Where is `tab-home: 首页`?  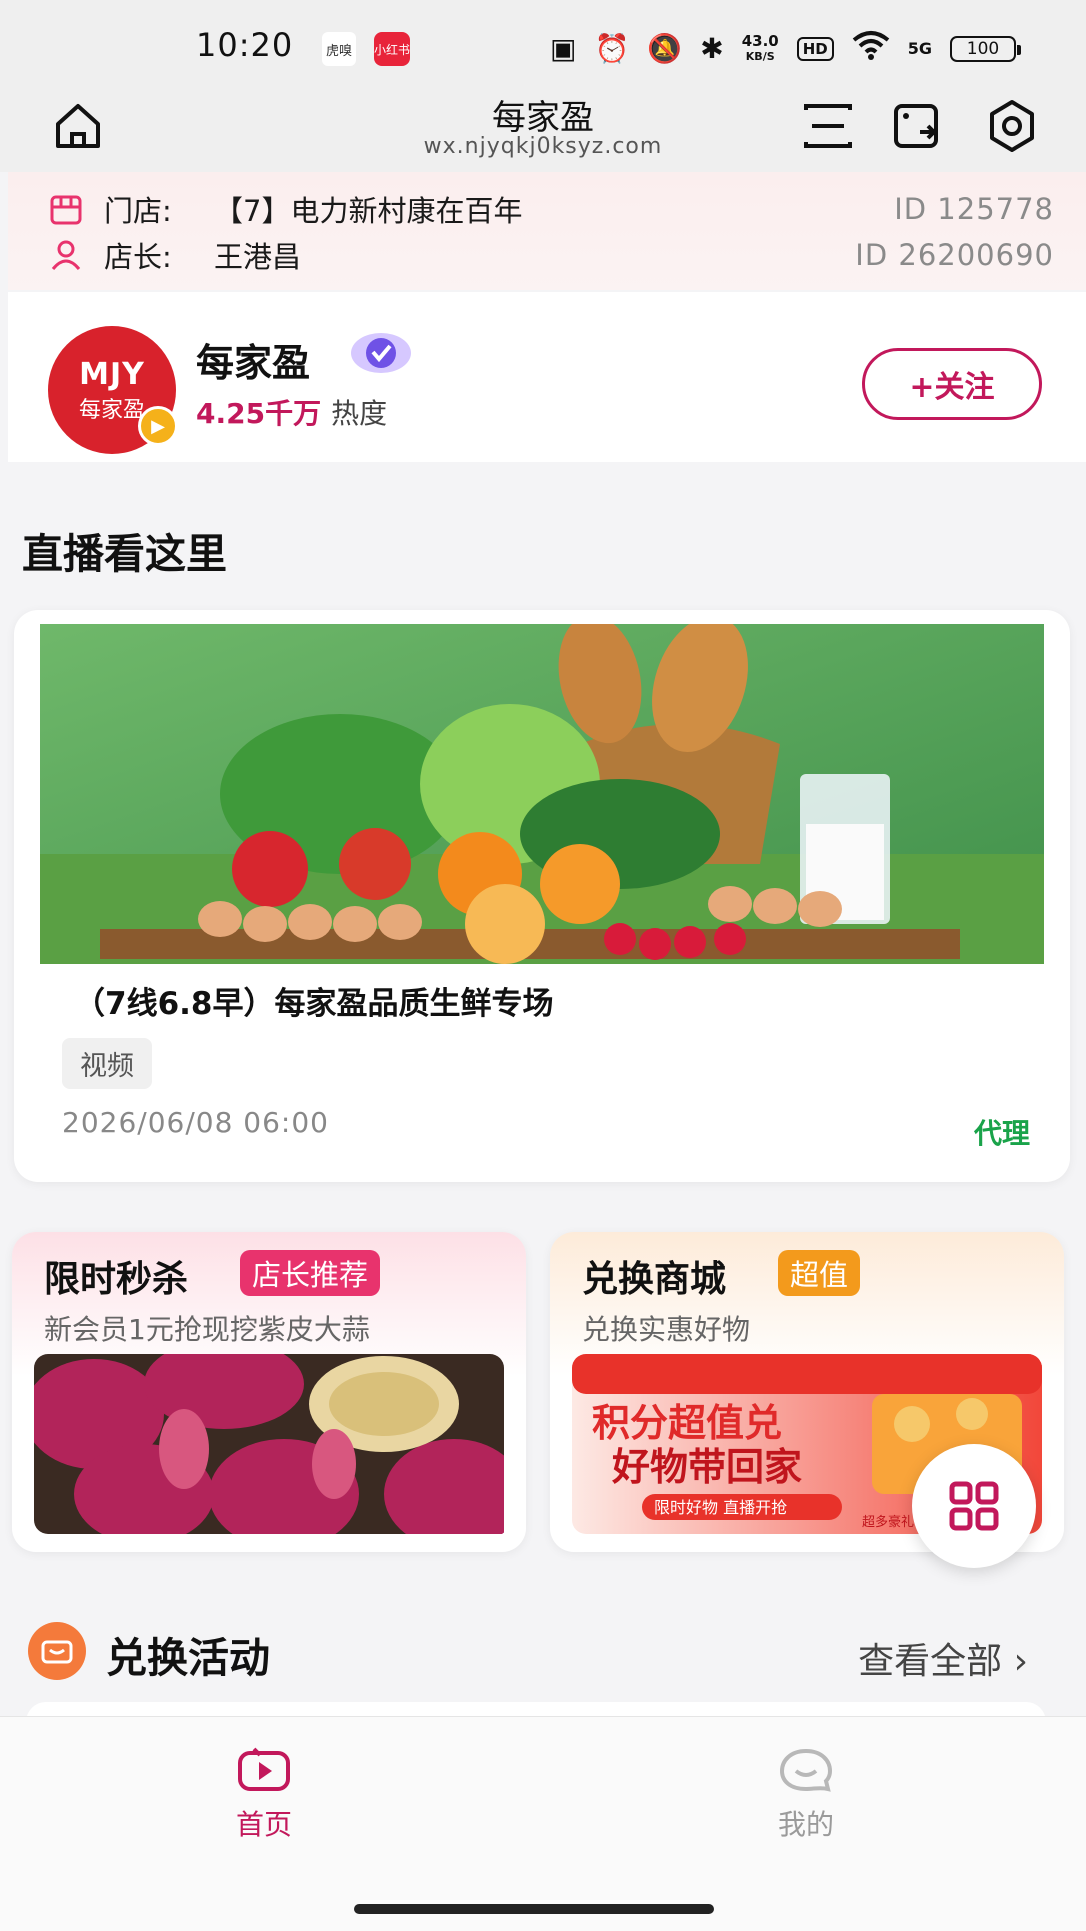
tab-home: 首页 is located at coordinates (264, 1794).